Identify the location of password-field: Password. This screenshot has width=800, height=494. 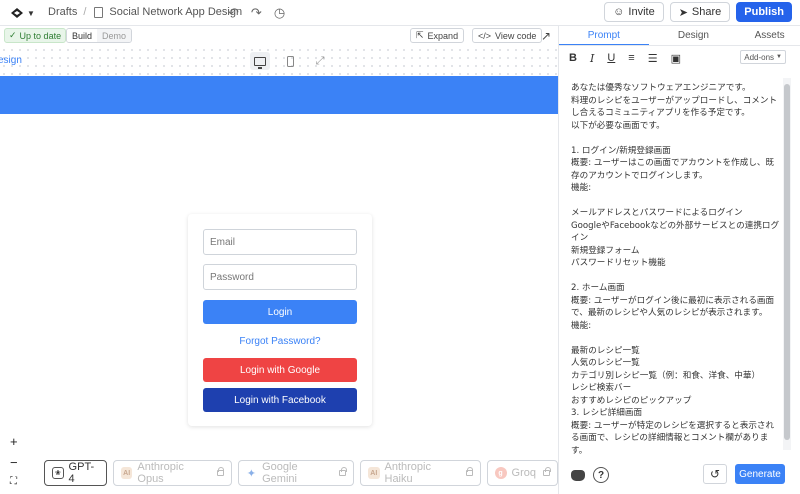
(280, 277).